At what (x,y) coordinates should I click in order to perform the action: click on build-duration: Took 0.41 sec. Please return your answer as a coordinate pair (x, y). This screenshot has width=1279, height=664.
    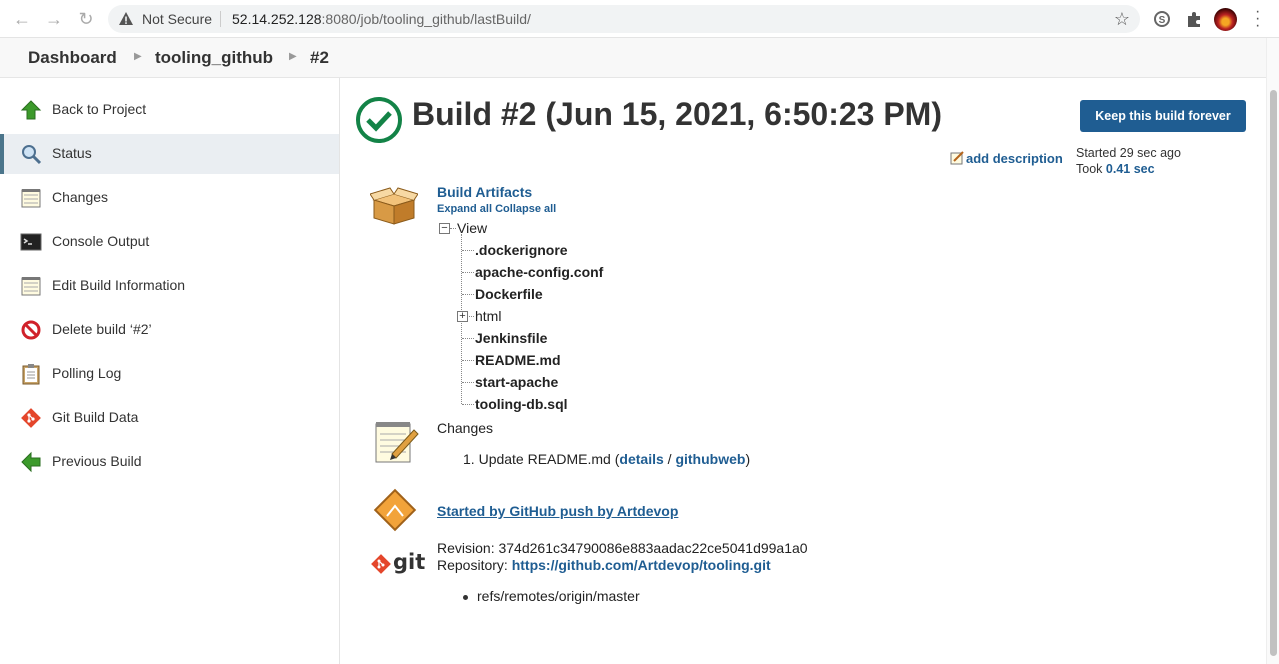
    Looking at the image, I should click on (1115, 169).